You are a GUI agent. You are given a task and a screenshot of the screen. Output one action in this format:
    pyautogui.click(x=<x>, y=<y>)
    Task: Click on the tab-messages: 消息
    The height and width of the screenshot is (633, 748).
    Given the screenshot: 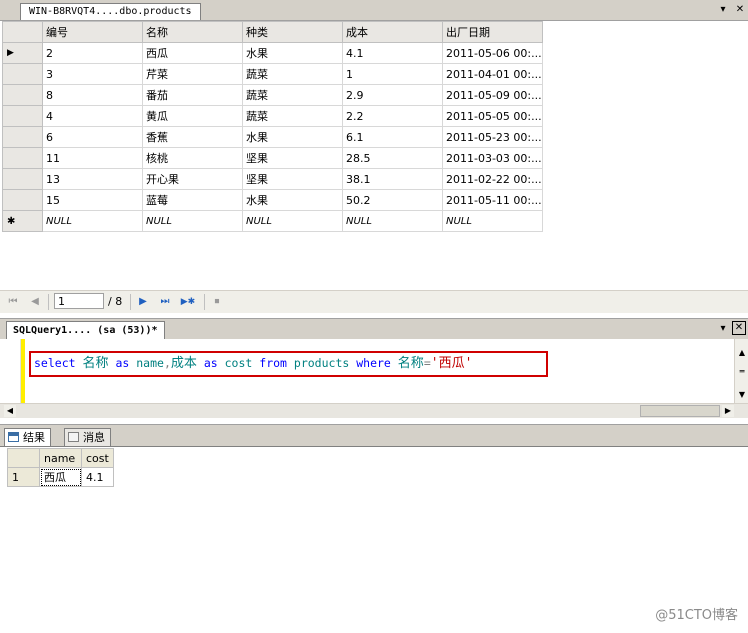 What is the action you would take?
    pyautogui.click(x=87, y=437)
    